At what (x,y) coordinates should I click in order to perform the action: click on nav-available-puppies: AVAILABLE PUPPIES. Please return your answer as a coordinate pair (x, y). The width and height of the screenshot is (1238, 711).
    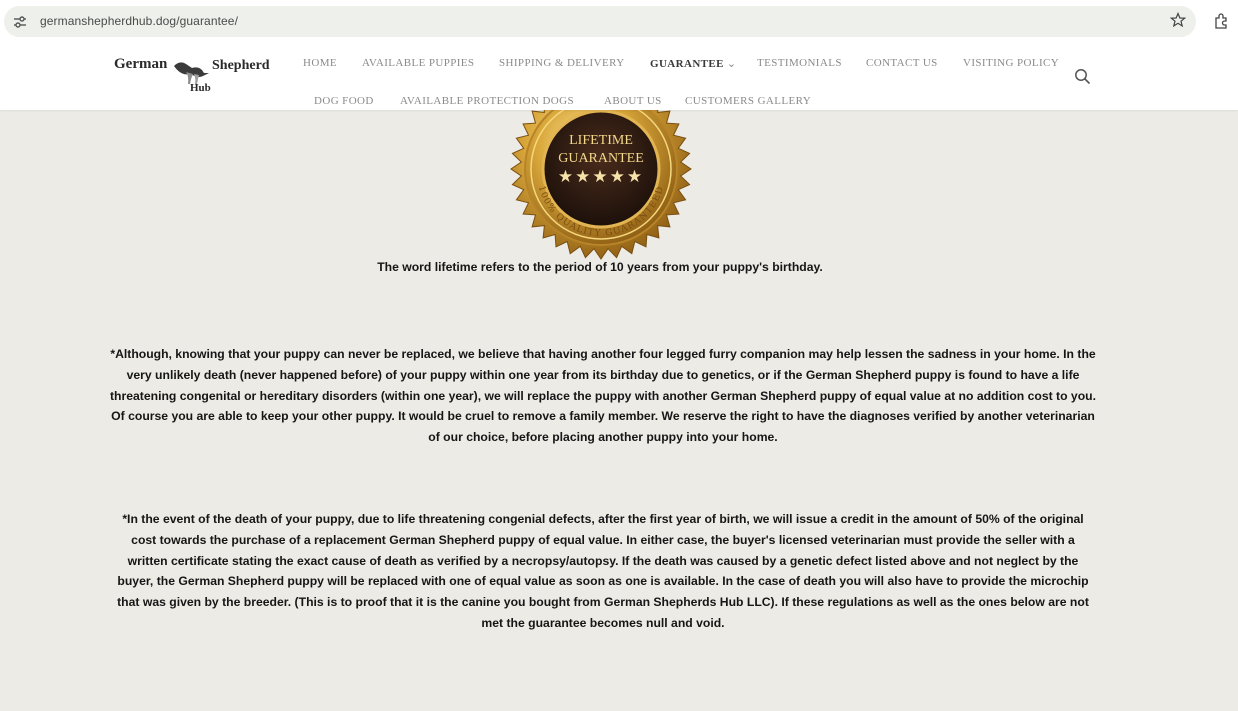
    Looking at the image, I should click on (418, 63).